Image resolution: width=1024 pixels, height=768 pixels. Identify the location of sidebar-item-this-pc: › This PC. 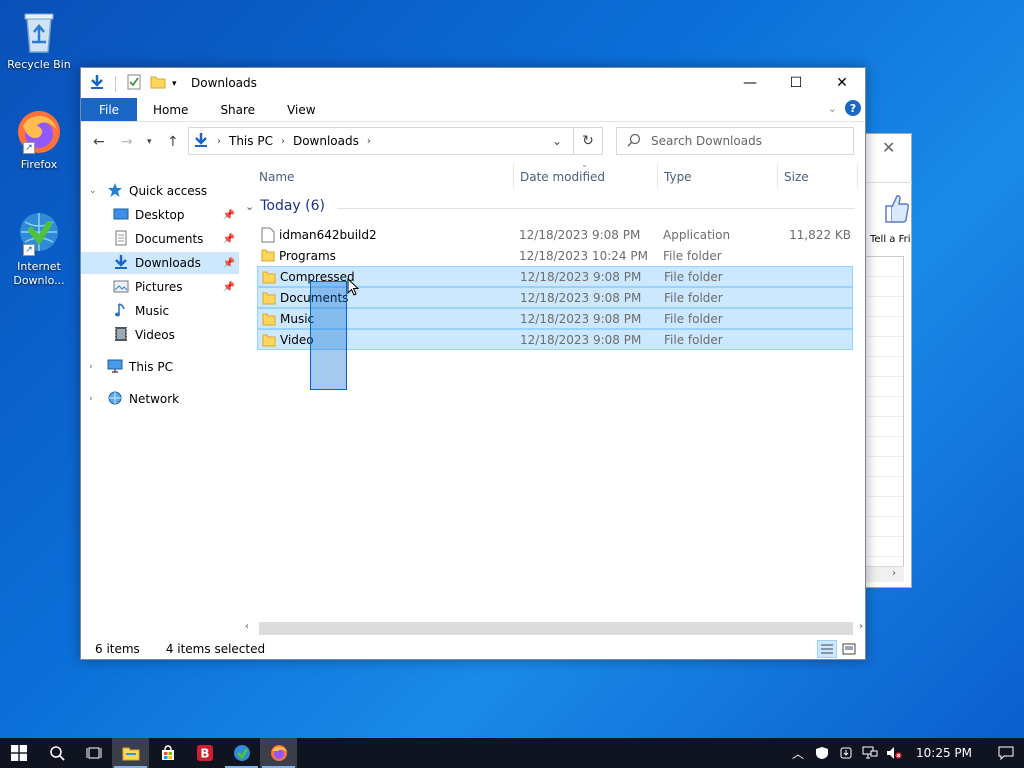
(160, 367).